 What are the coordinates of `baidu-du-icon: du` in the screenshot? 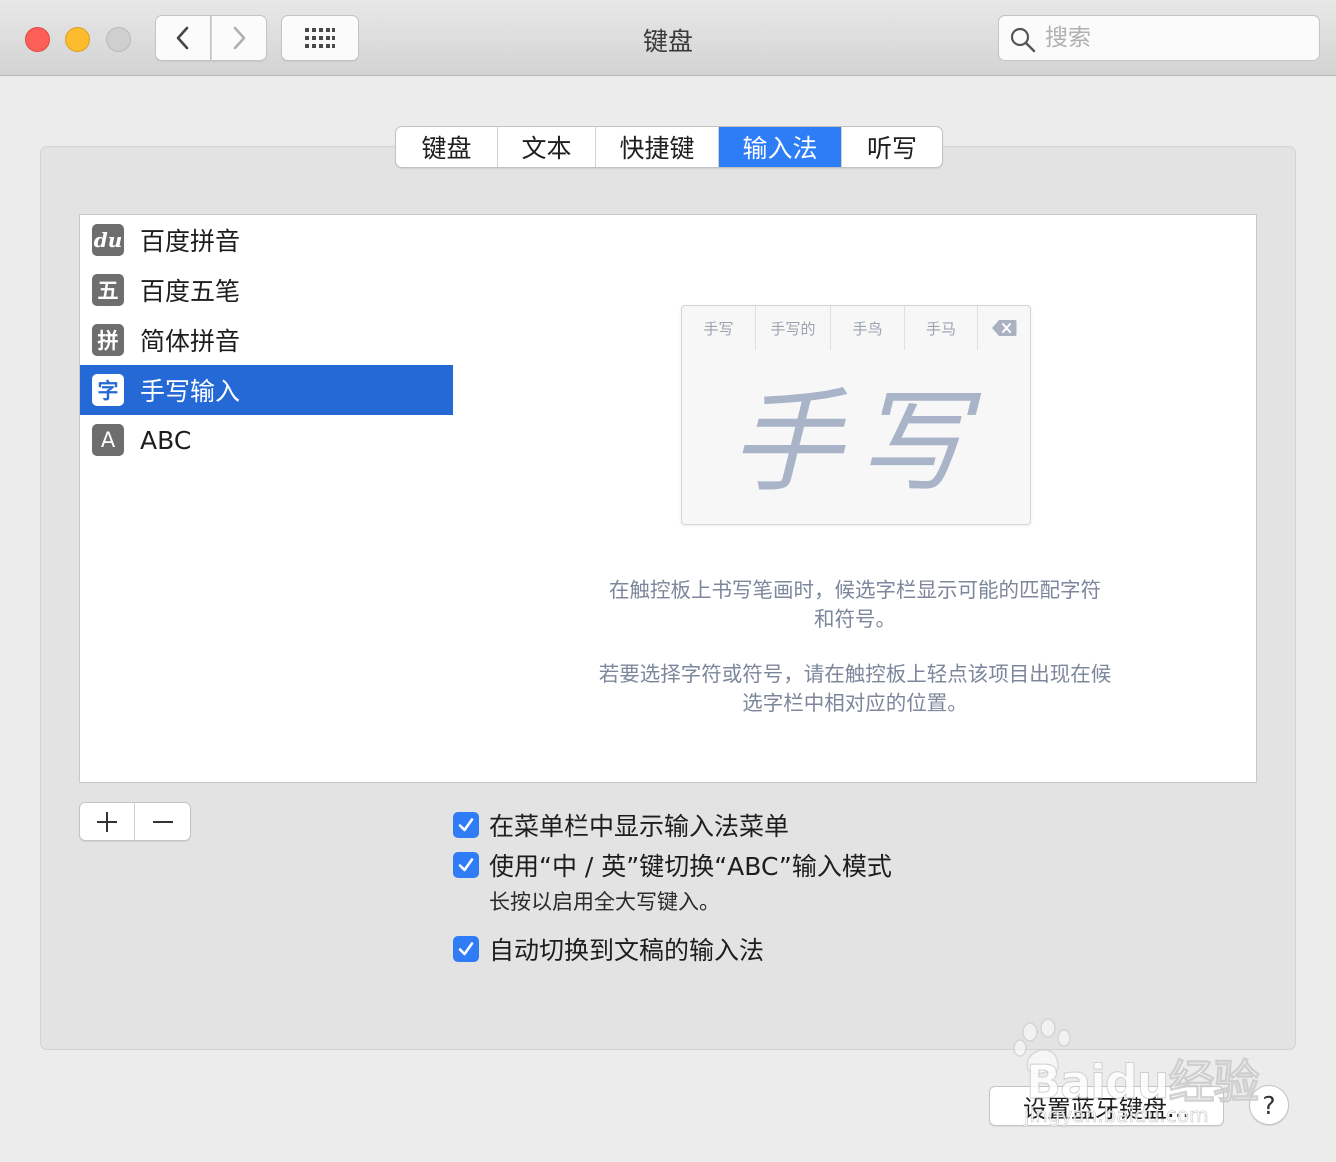 It's located at (108, 240).